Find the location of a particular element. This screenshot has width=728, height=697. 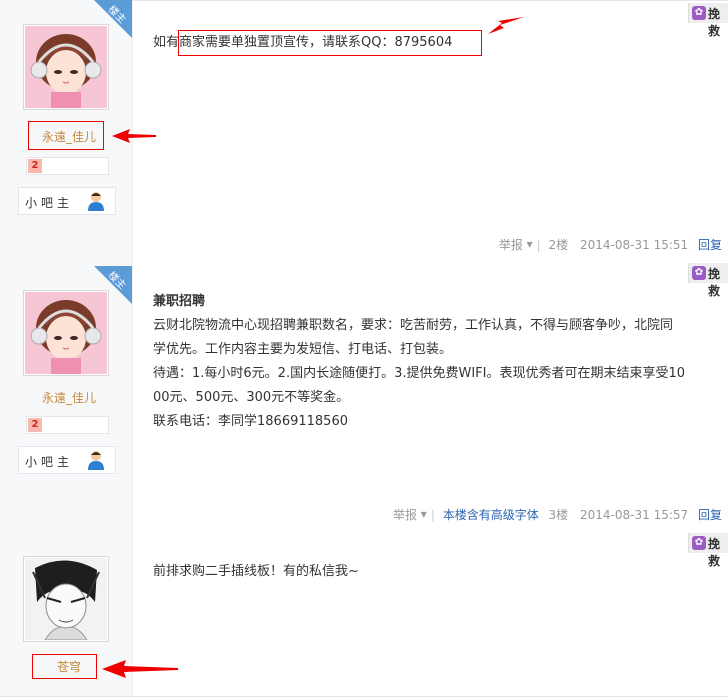

content-line: 00元、500元、300元不等奖金。 is located at coordinates (251, 397).